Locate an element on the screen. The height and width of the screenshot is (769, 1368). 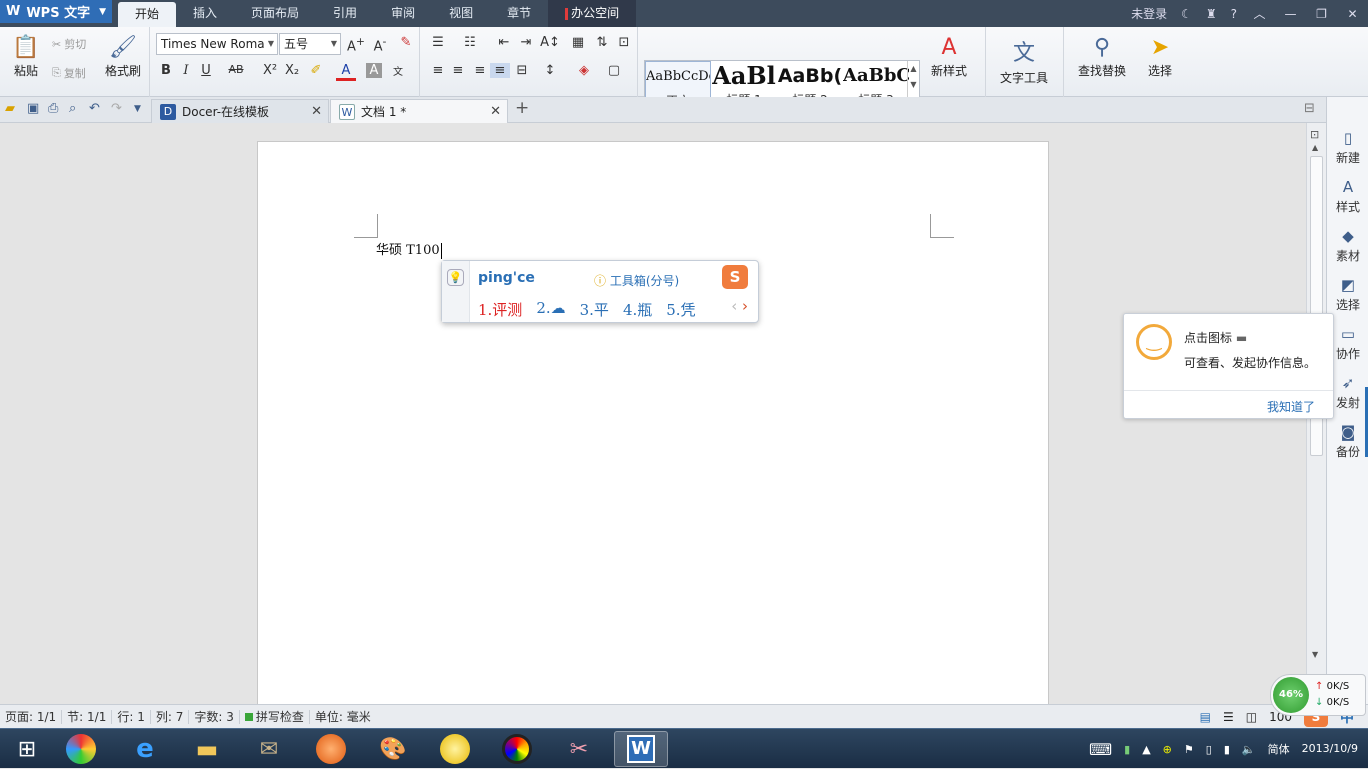
styles-icon: A is located at coordinates (1348, 187).